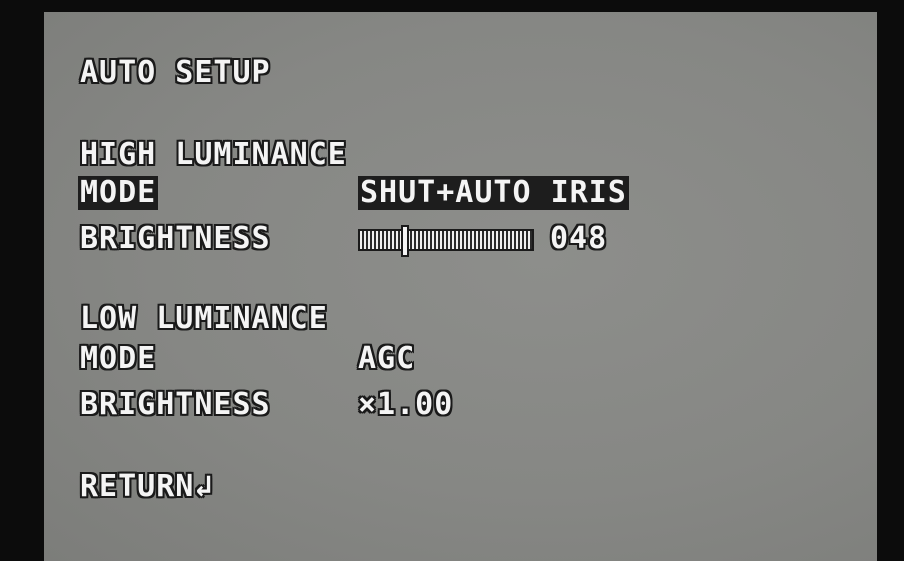  I want to click on page-title: AUTO SETUP, so click(175, 72).